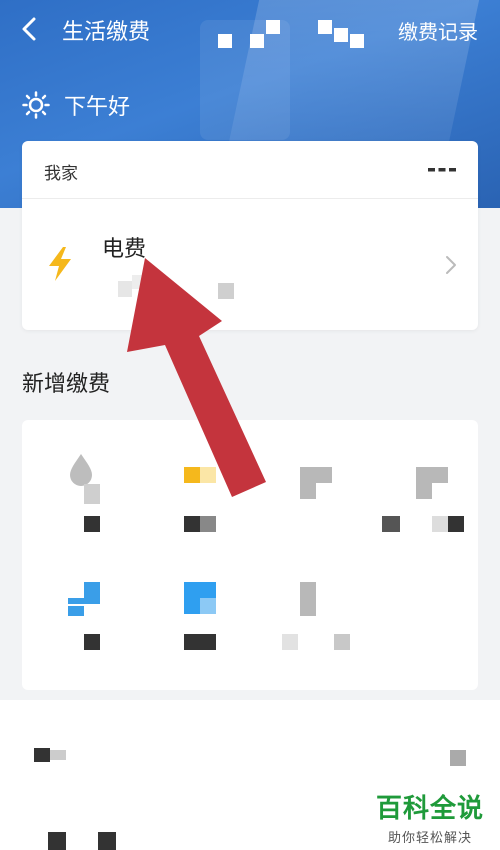 This screenshot has height=850, width=500. Describe the element at coordinates (250, 170) in the screenshot. I see `home-card-header: 我家` at that location.